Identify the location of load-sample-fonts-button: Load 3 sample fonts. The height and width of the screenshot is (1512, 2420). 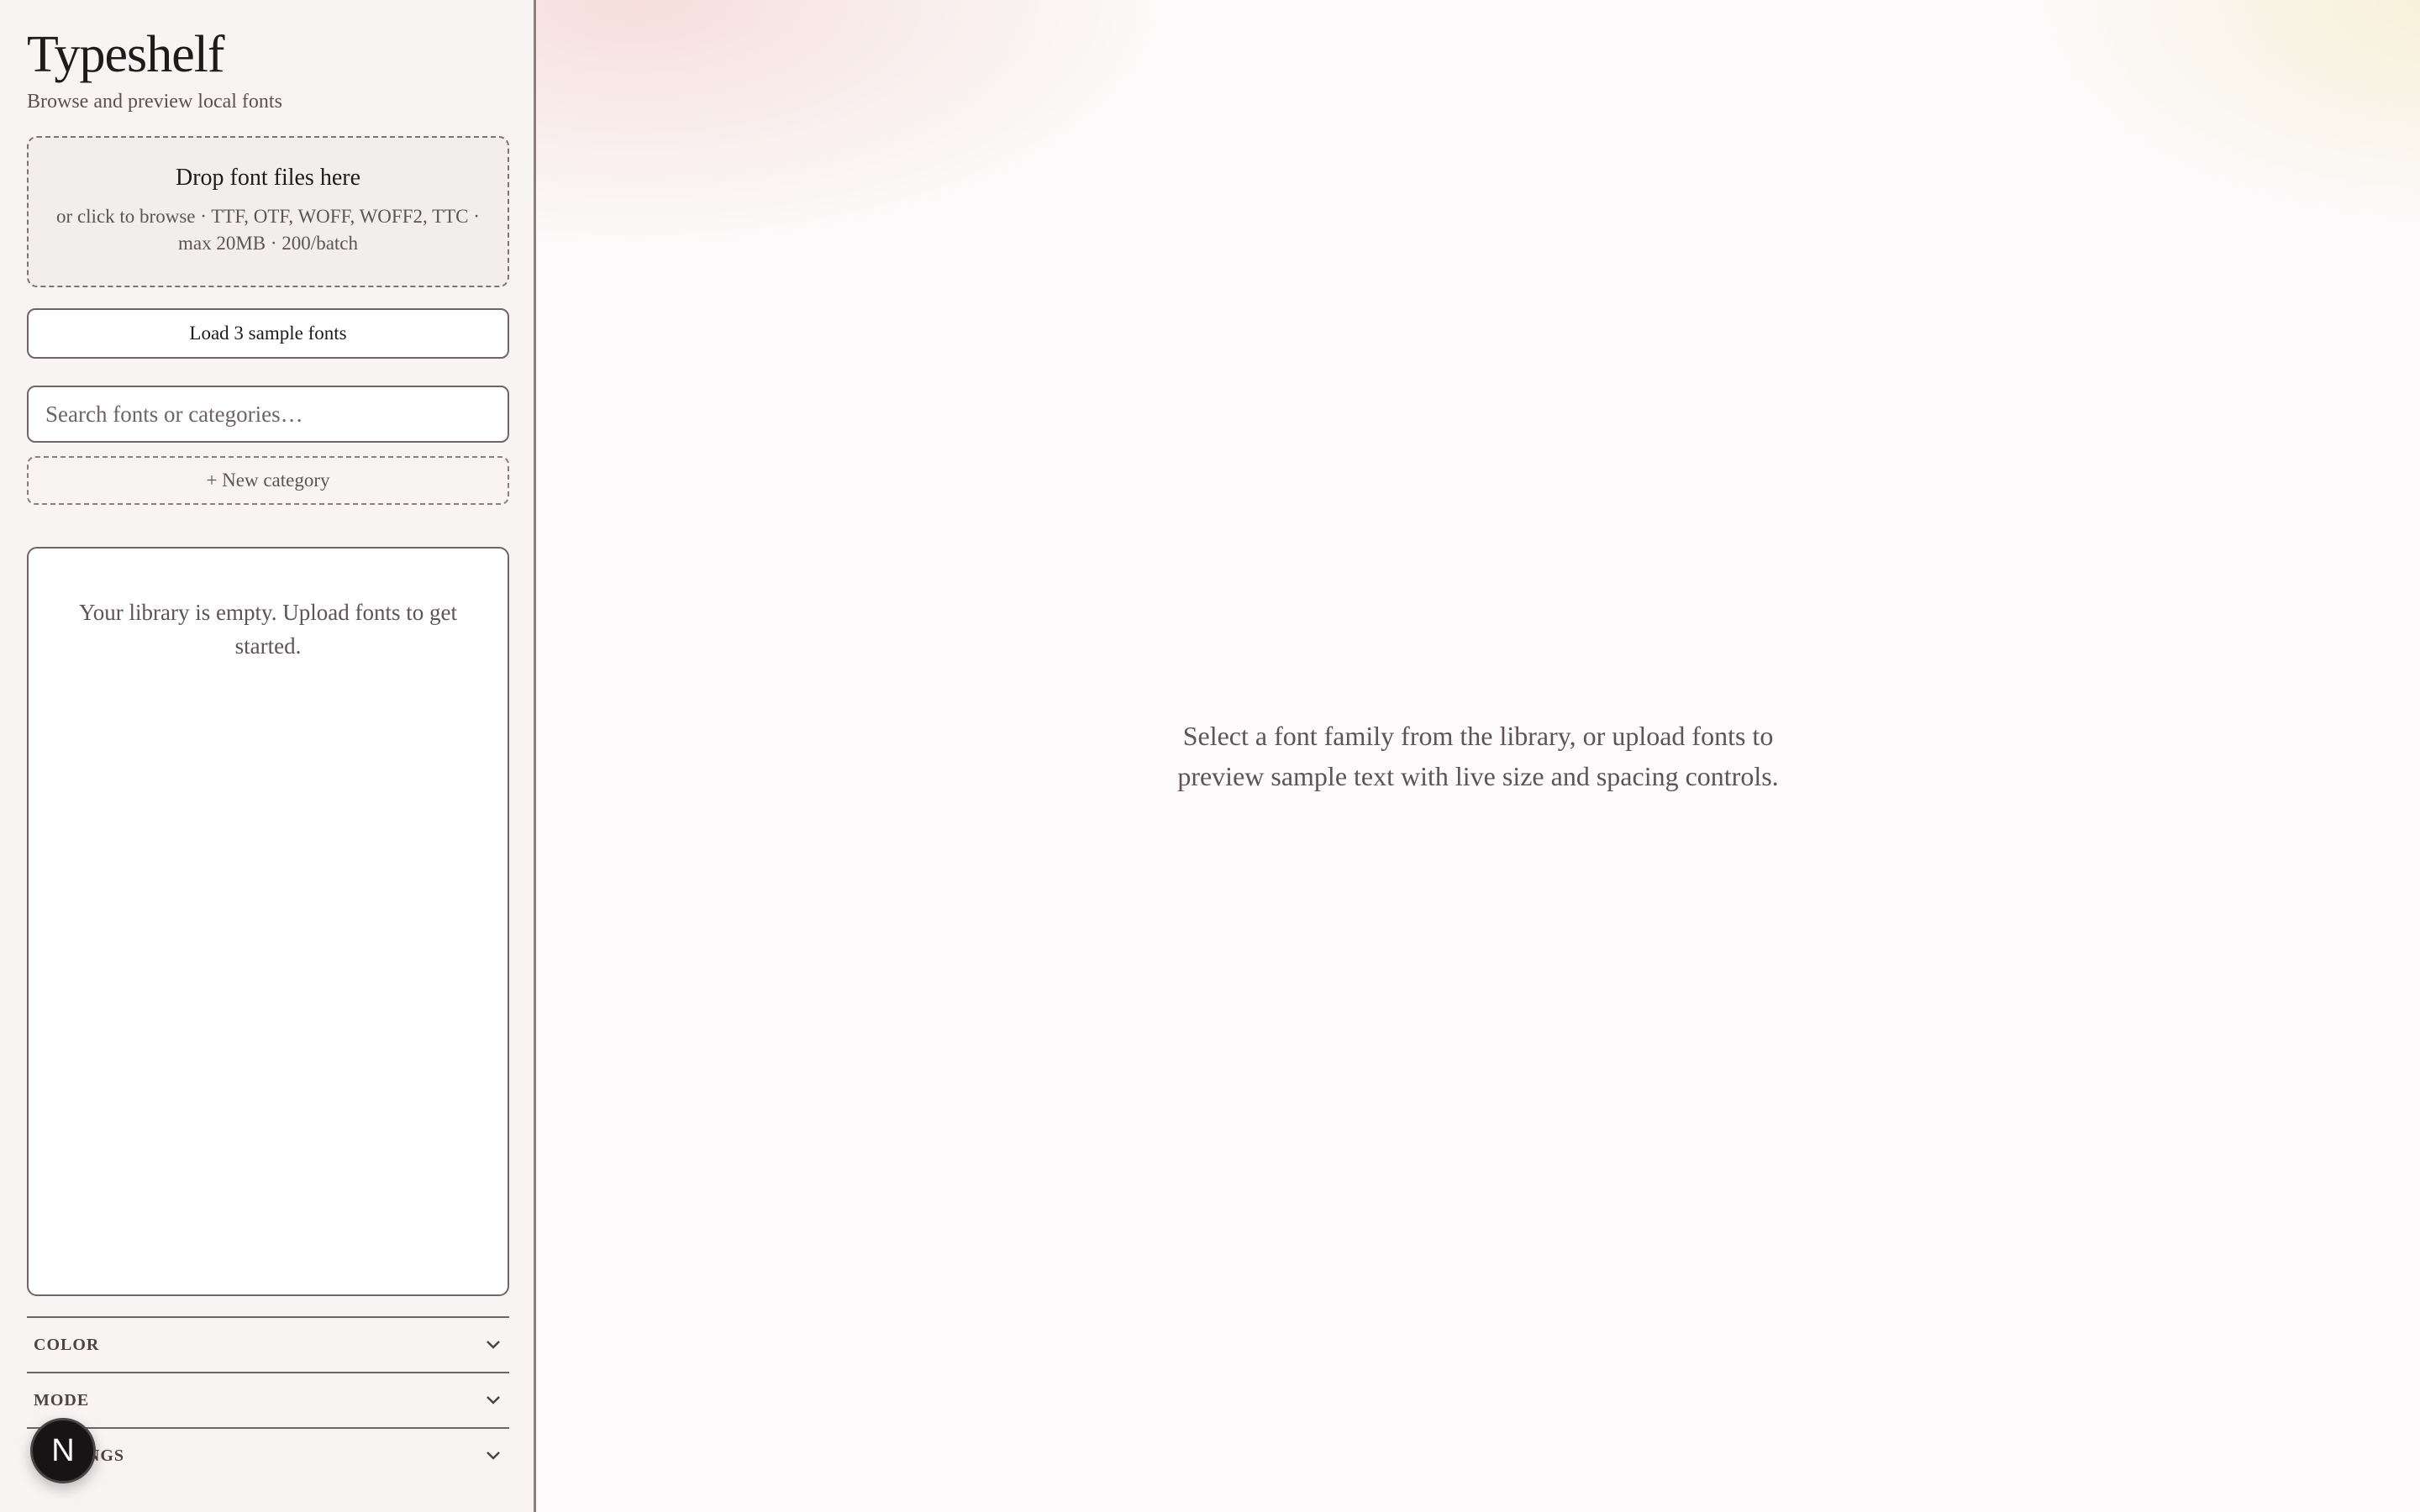
(268, 333).